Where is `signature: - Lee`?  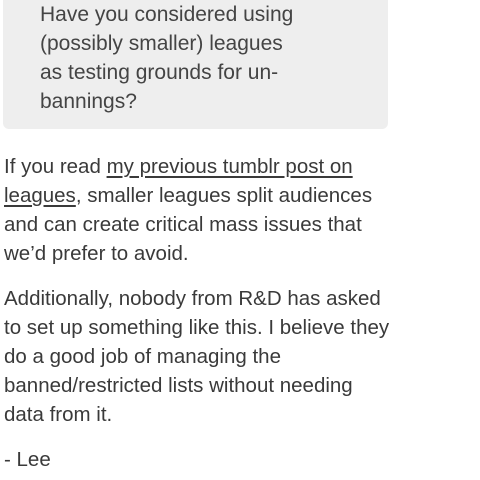 signature: - Lee is located at coordinates (27, 459).